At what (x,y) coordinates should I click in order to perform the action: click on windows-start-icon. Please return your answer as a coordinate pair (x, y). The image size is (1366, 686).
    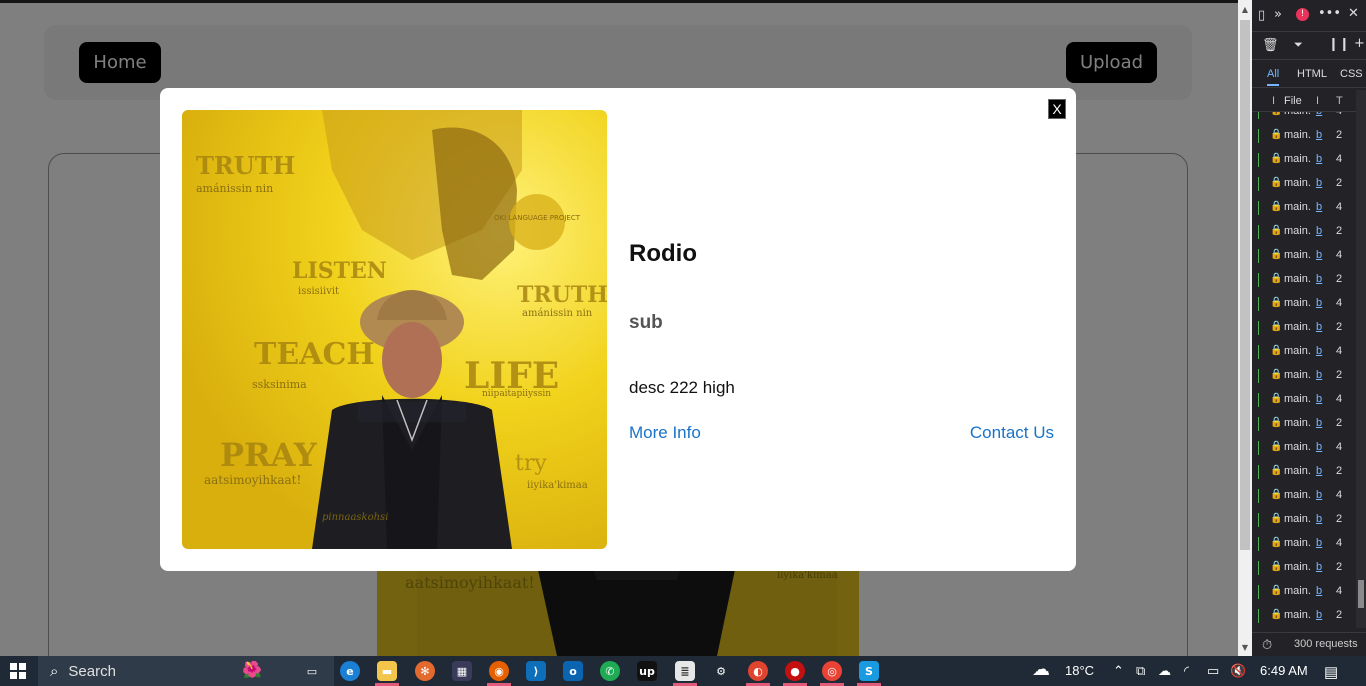
    Looking at the image, I should click on (18, 671).